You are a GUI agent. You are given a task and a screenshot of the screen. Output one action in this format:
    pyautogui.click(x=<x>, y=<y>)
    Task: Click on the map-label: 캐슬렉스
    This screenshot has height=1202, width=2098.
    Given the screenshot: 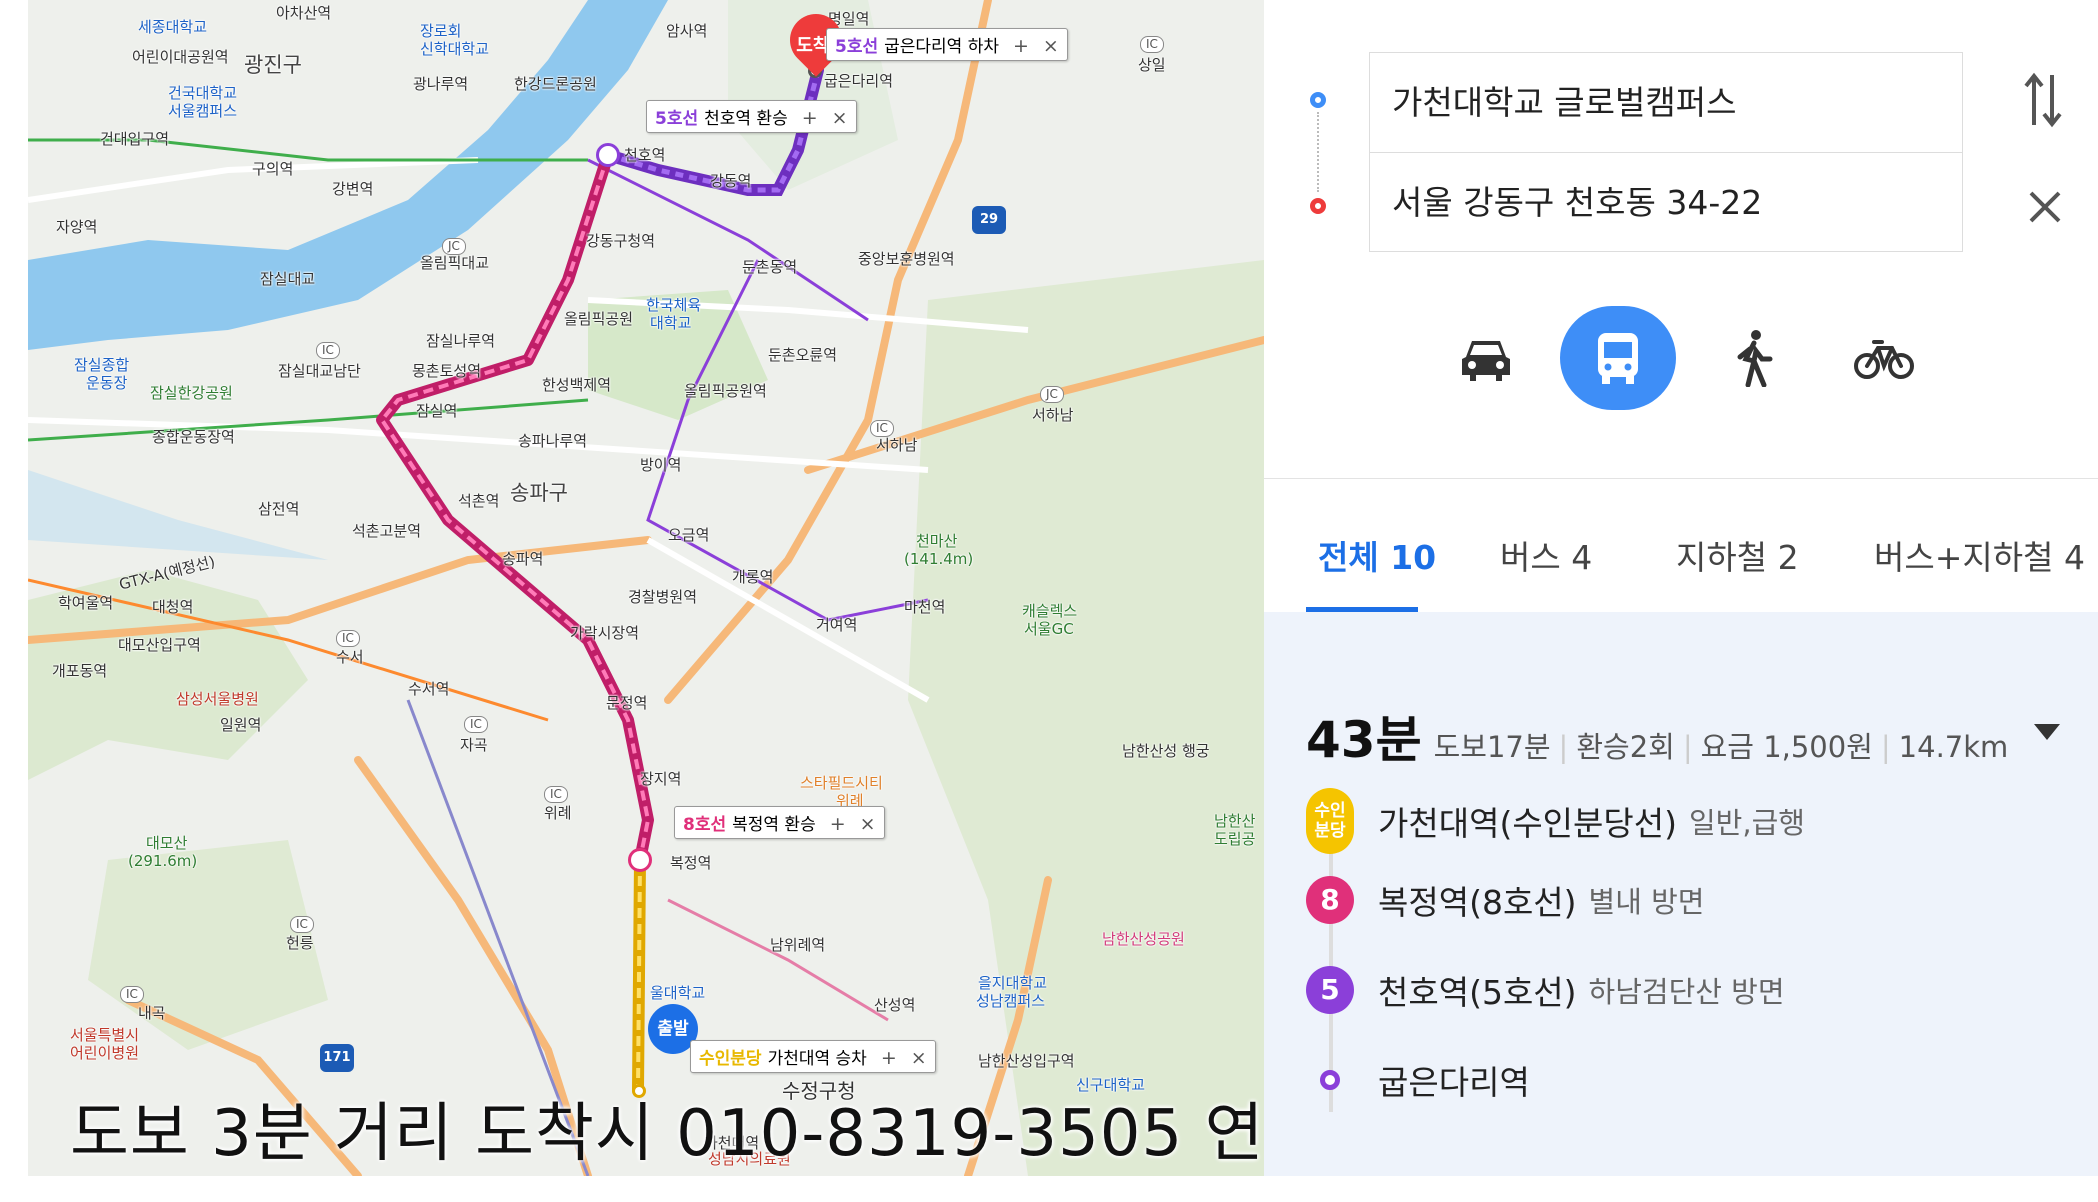 What is the action you would take?
    pyautogui.click(x=1050, y=611)
    